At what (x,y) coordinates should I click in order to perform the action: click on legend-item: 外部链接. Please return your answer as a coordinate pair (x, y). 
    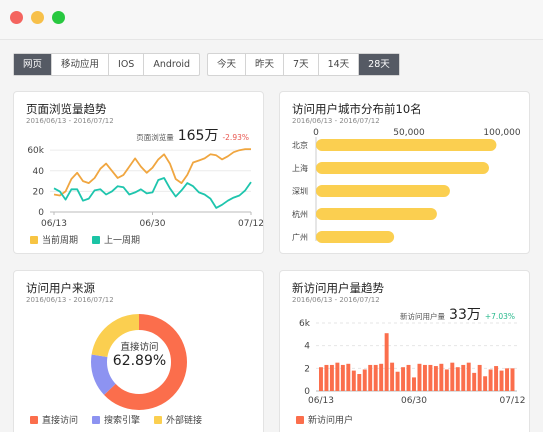
    Looking at the image, I should click on (178, 419).